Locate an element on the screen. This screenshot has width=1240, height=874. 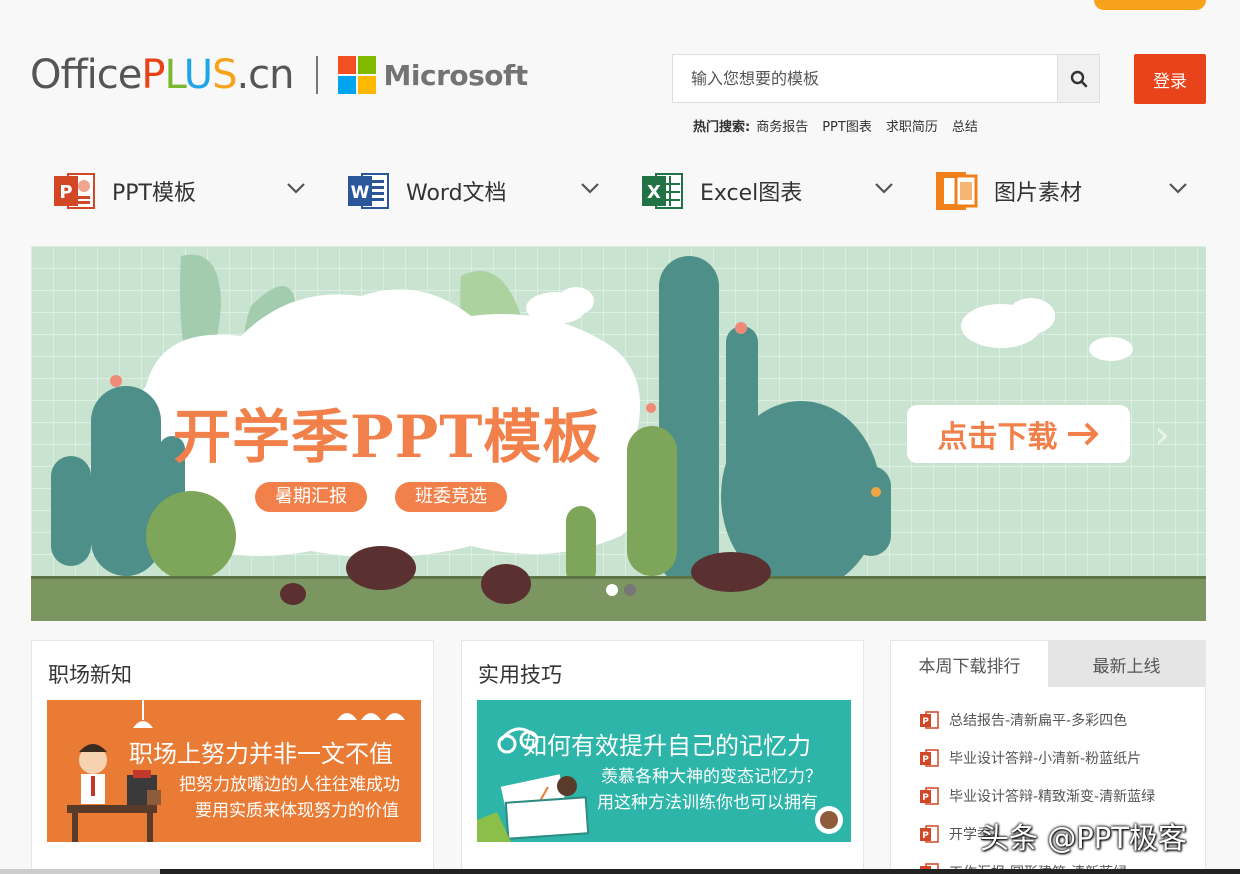
card-title: 职场新知 is located at coordinates (90, 675).